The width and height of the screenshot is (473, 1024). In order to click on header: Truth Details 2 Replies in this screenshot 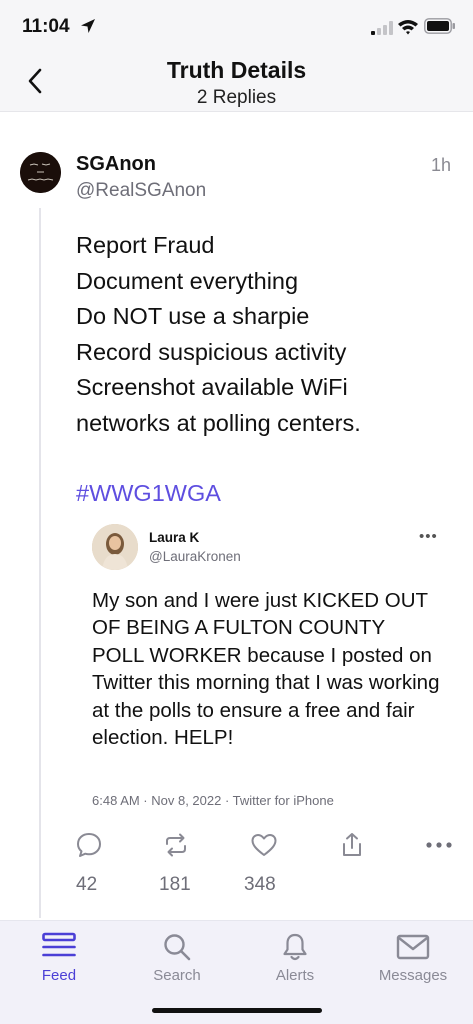, I will do `click(236, 81)`.